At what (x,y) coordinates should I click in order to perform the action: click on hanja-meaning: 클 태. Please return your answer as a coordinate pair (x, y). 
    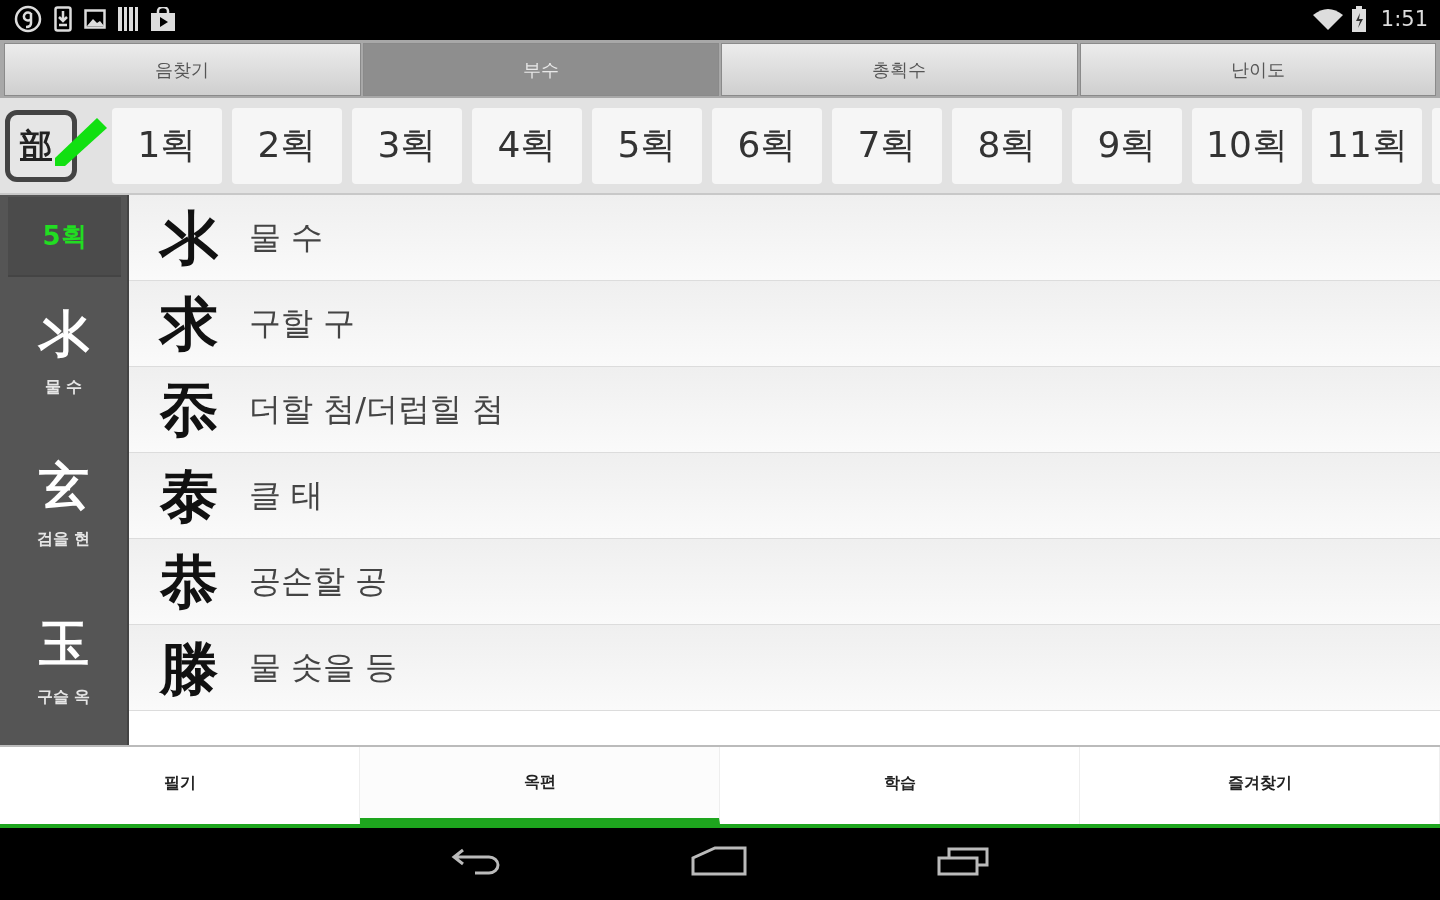
    Looking at the image, I should click on (286, 495).